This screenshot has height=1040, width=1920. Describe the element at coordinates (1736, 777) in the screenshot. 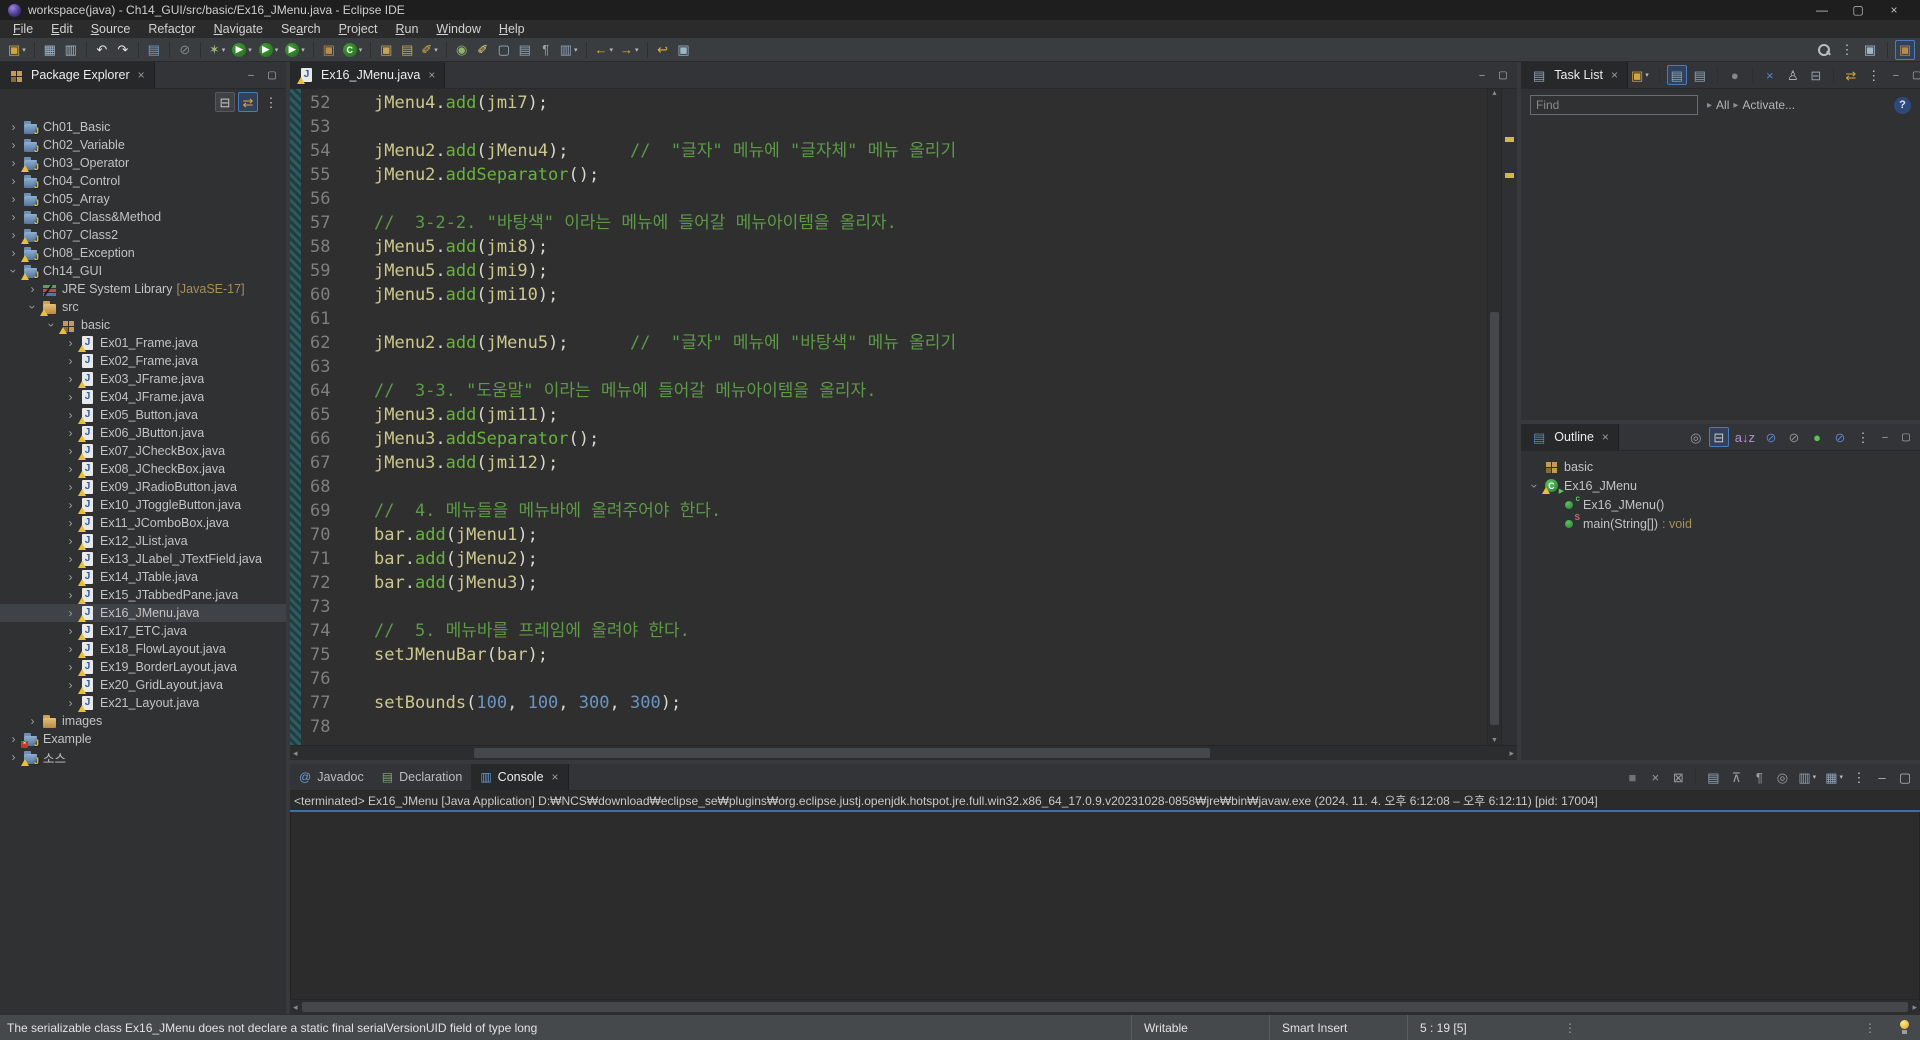

I see `scroll-lock-button: ⊼` at that location.